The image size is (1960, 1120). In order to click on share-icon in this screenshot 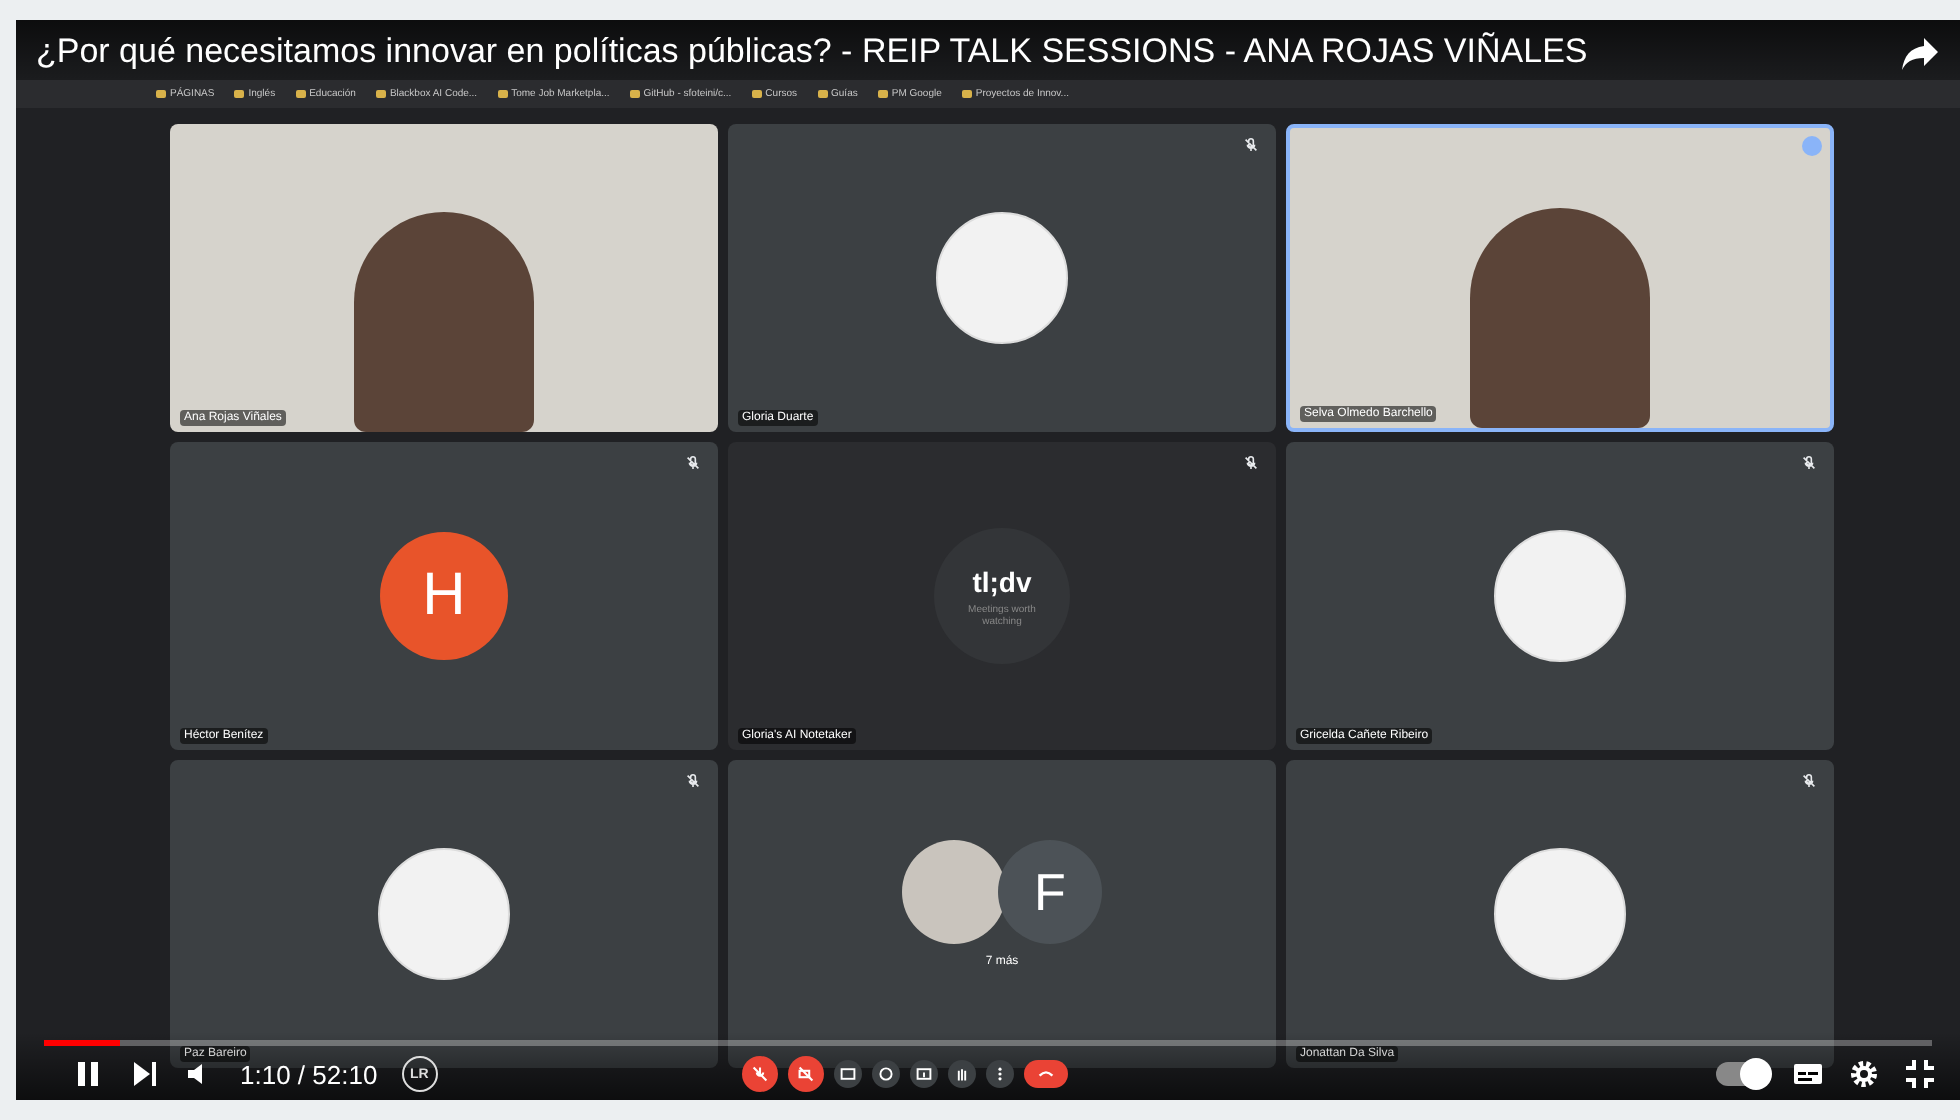, I will do `click(1920, 54)`.